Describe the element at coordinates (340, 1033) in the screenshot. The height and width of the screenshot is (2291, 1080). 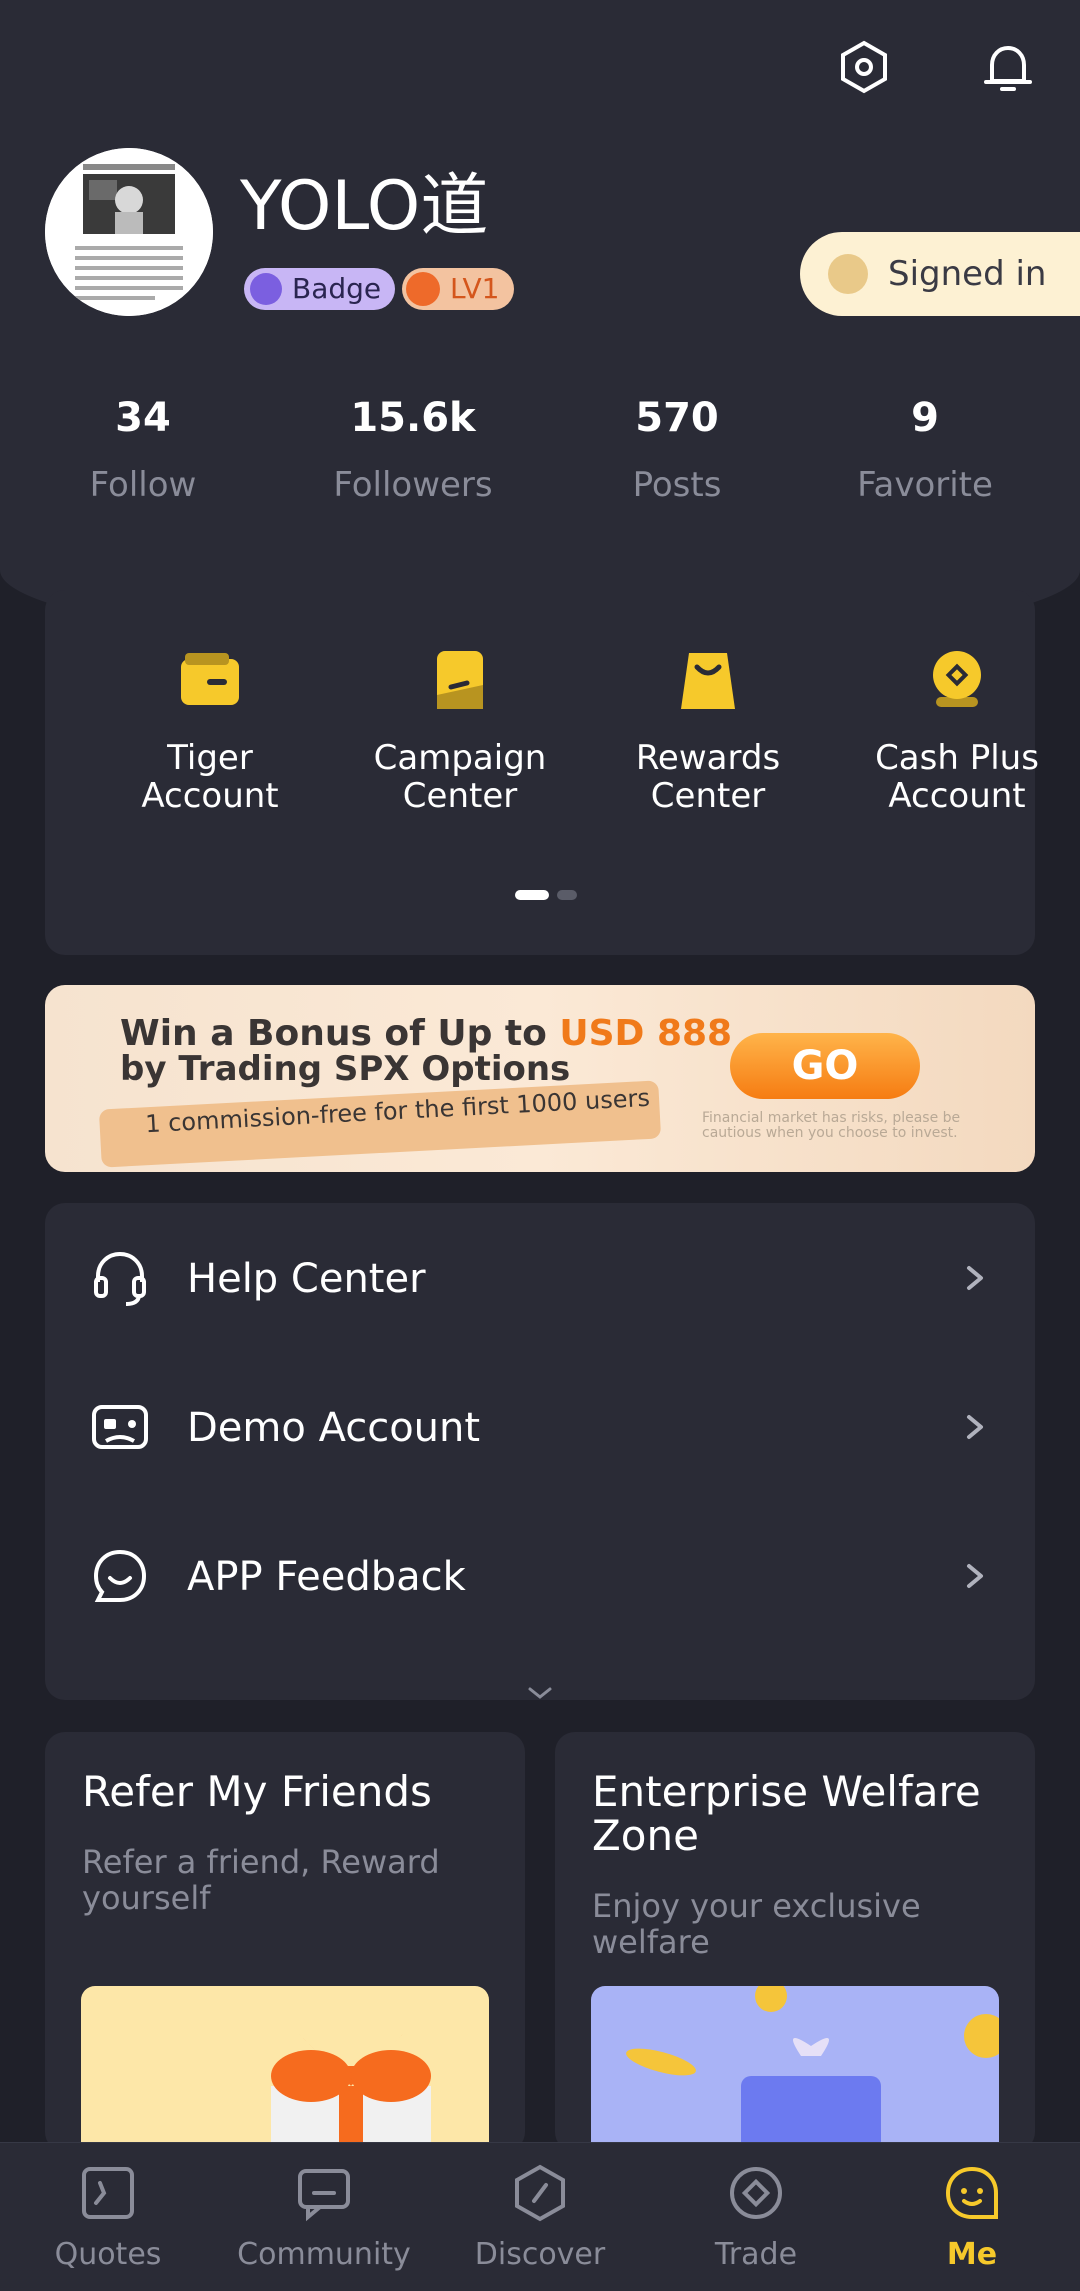
I see `banner-headline-prefix: Win a Bonus of Up to` at that location.